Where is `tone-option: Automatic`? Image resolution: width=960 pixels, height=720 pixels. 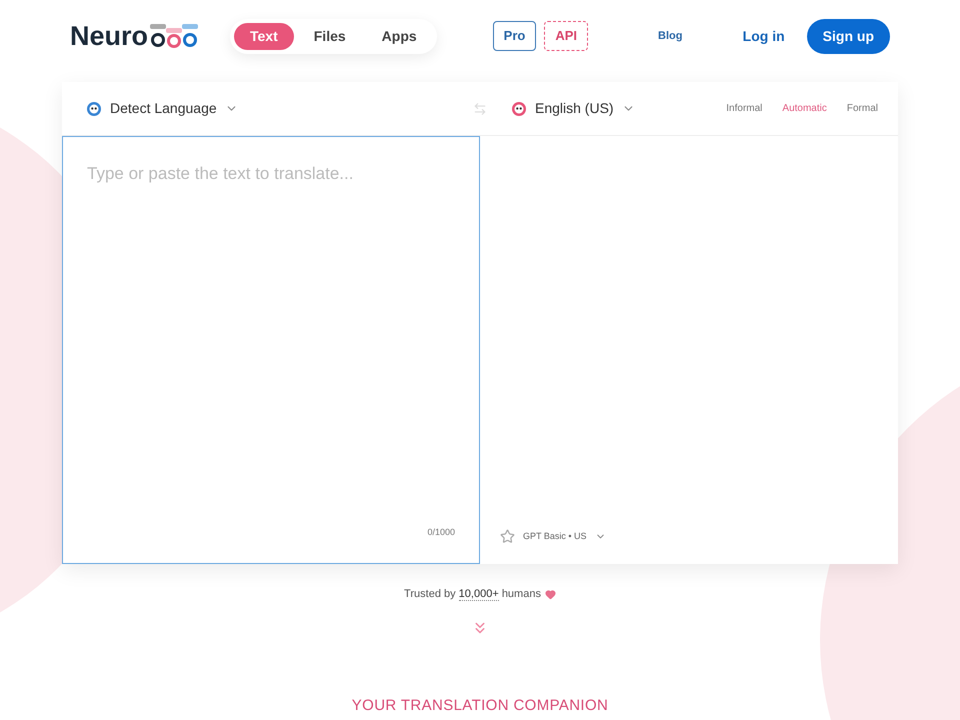
tone-option: Automatic is located at coordinates (804, 108).